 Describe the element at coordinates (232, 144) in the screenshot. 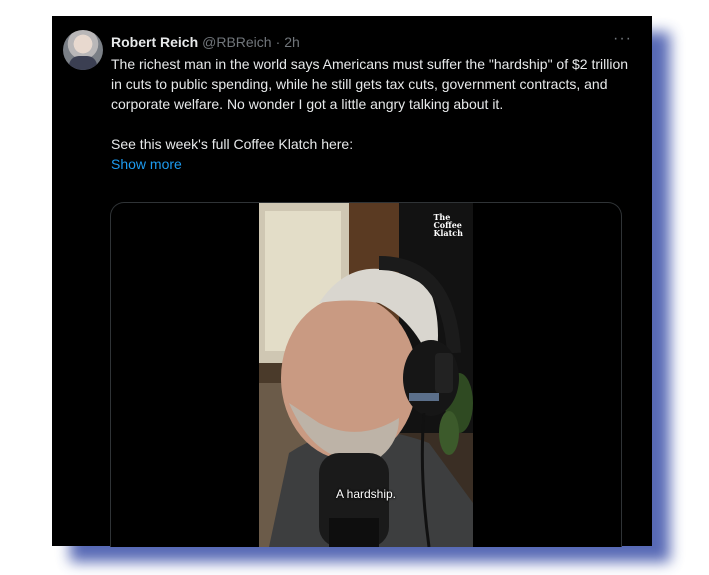

I see `tweet-text-paragraph-2: See this week's full Coffee Klatch here:` at that location.